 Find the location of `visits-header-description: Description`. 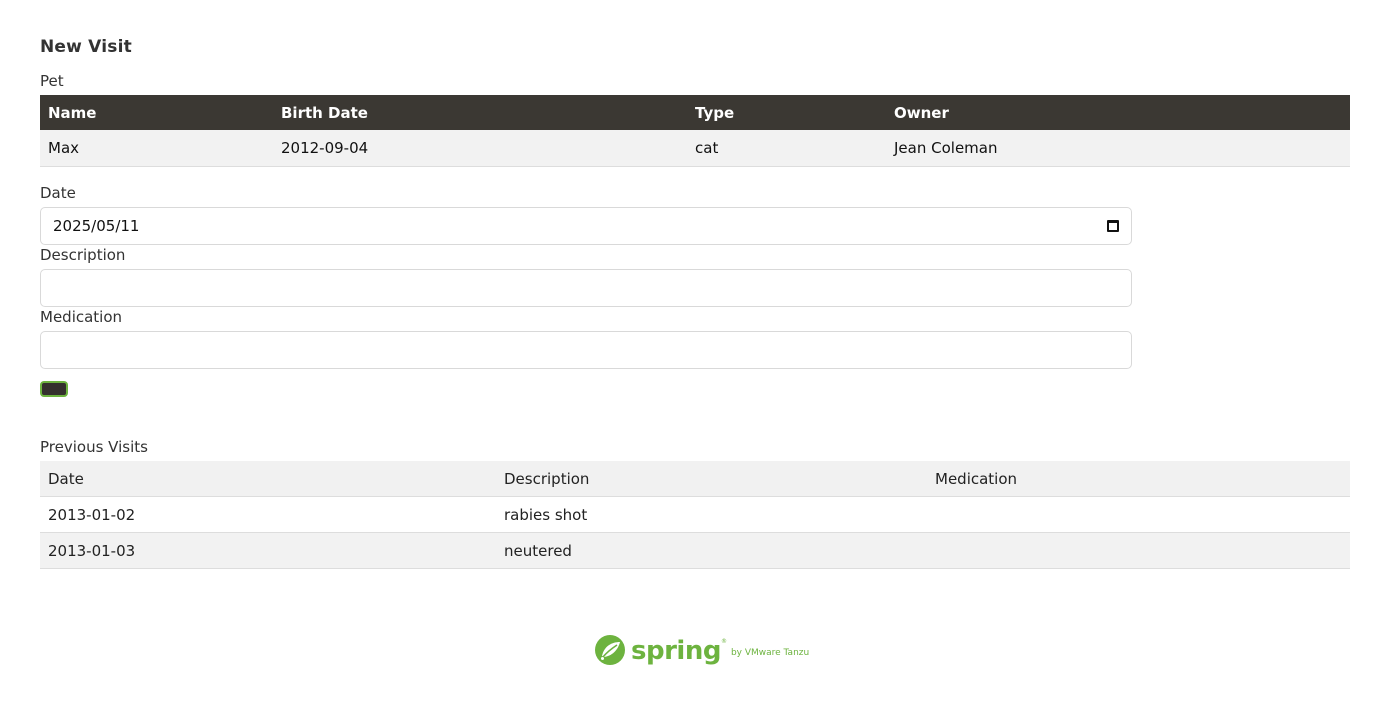

visits-header-description: Description is located at coordinates (547, 478).